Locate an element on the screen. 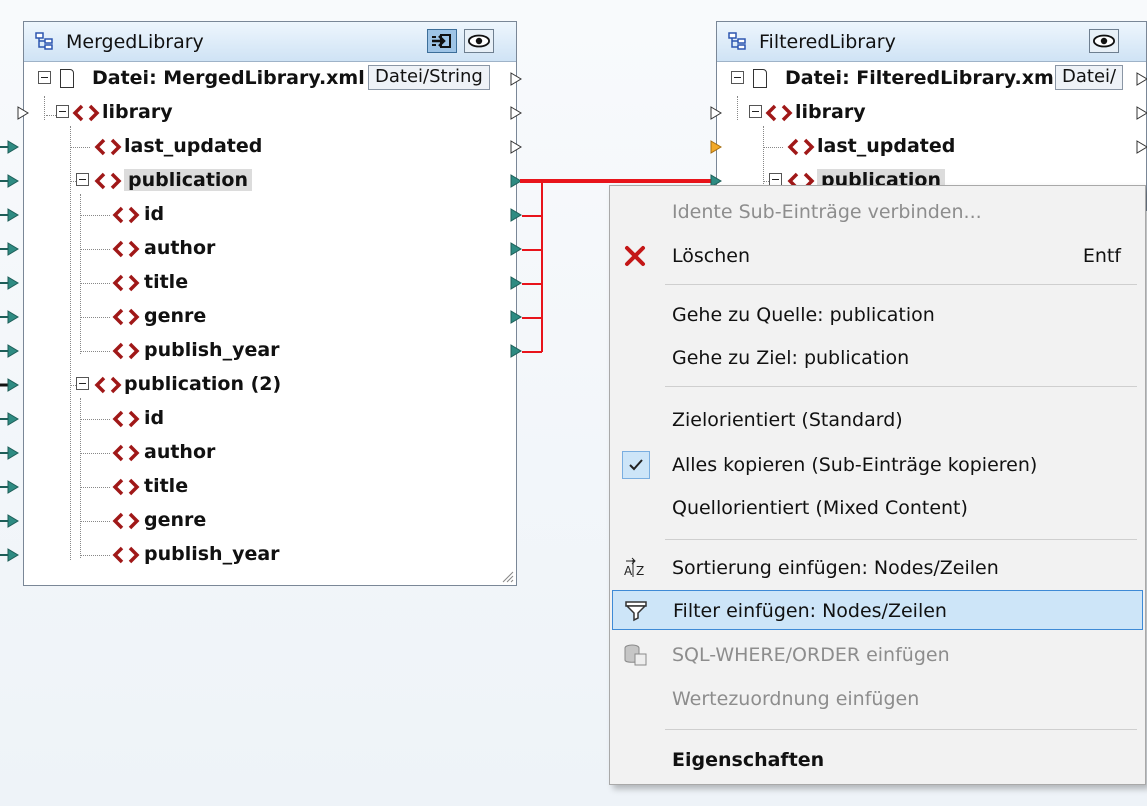 The height and width of the screenshot is (806, 1147). tree-node-title-2: title is located at coordinates (270, 487).